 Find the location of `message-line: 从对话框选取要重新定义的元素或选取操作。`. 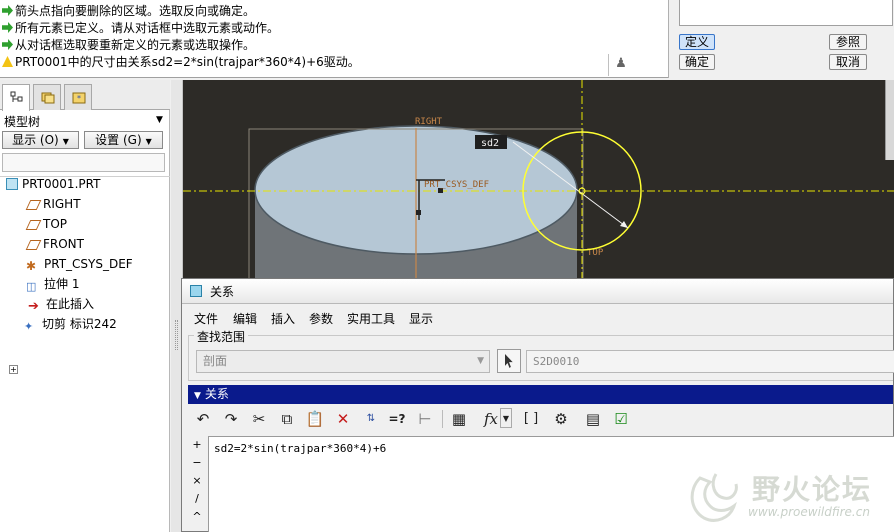

message-line: 从对话框选取要重新定义的元素或选取操作。 is located at coordinates (128, 45).